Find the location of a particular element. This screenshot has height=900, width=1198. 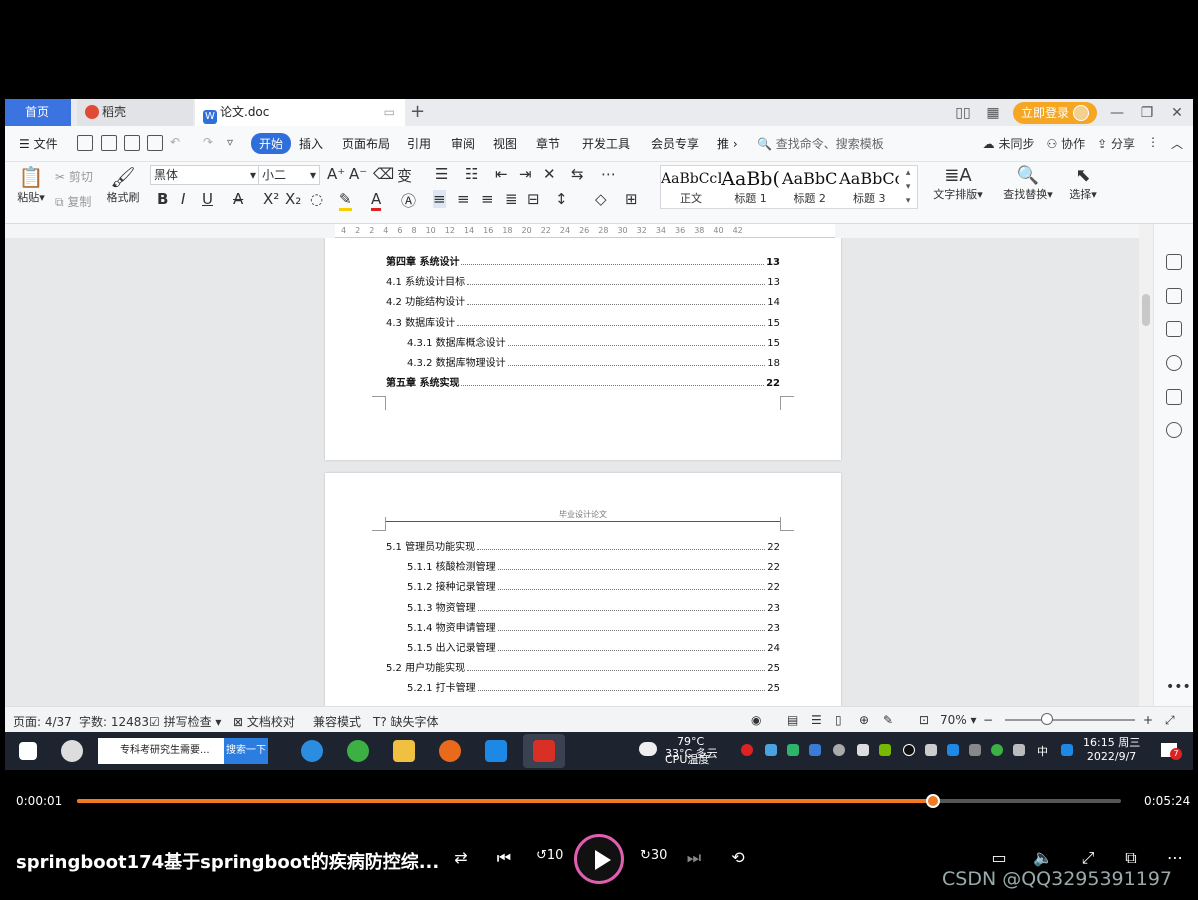

volume-icon: 🔈 is located at coordinates (1043, 857).